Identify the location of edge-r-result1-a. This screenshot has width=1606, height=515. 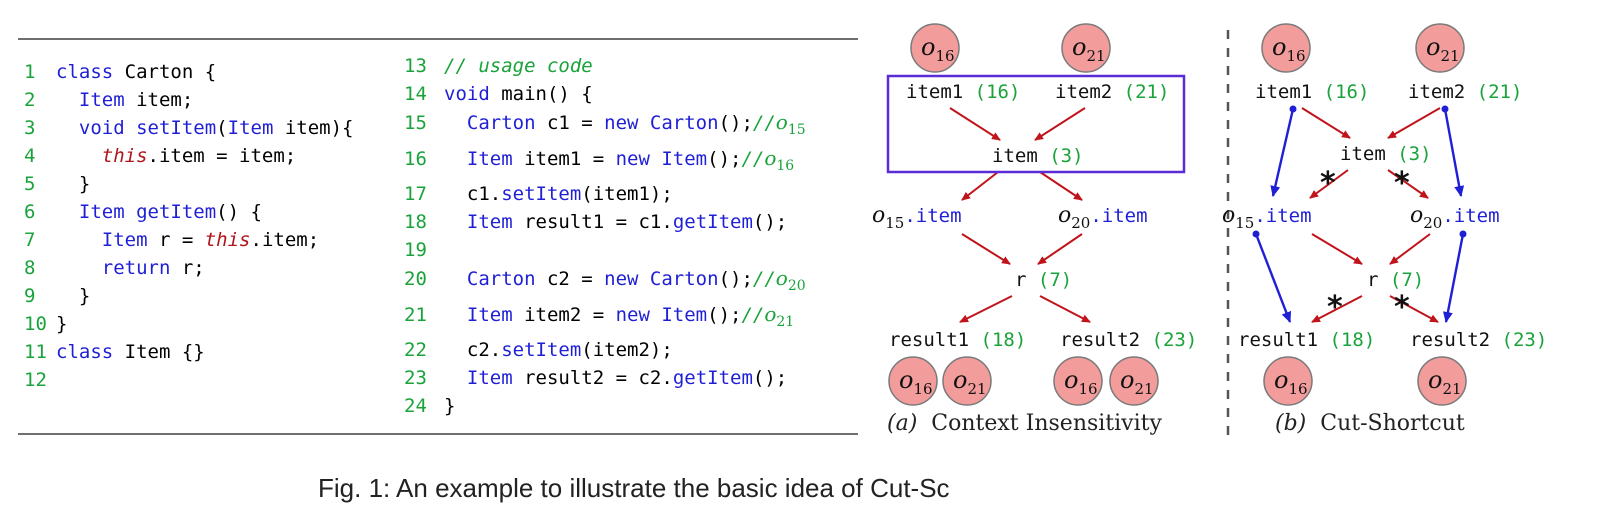
(986, 309).